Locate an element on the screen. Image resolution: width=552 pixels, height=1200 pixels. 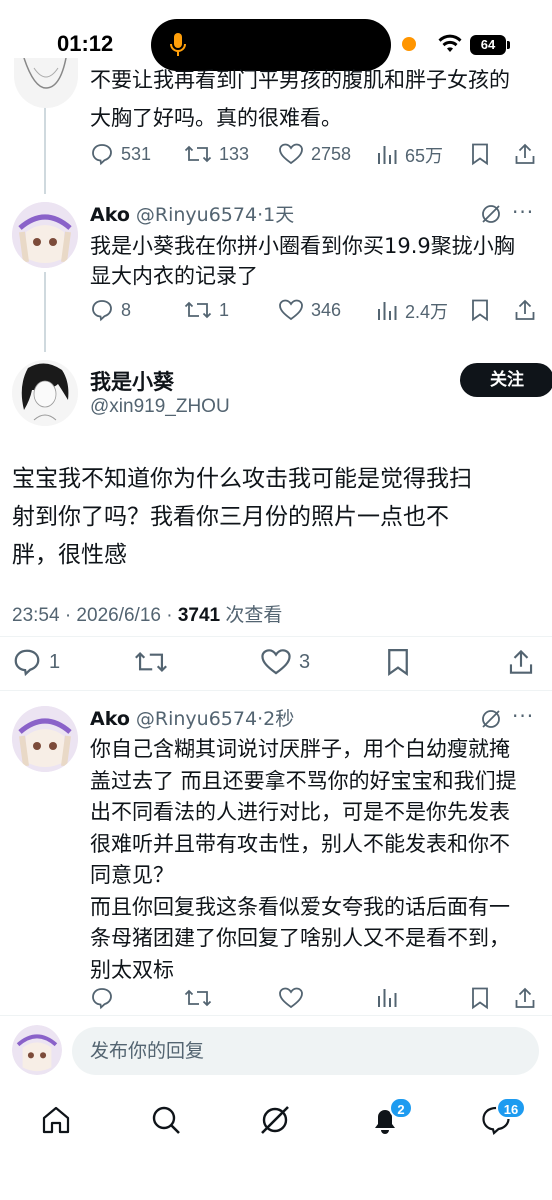
tweet-time: 1天 is located at coordinates (279, 215).